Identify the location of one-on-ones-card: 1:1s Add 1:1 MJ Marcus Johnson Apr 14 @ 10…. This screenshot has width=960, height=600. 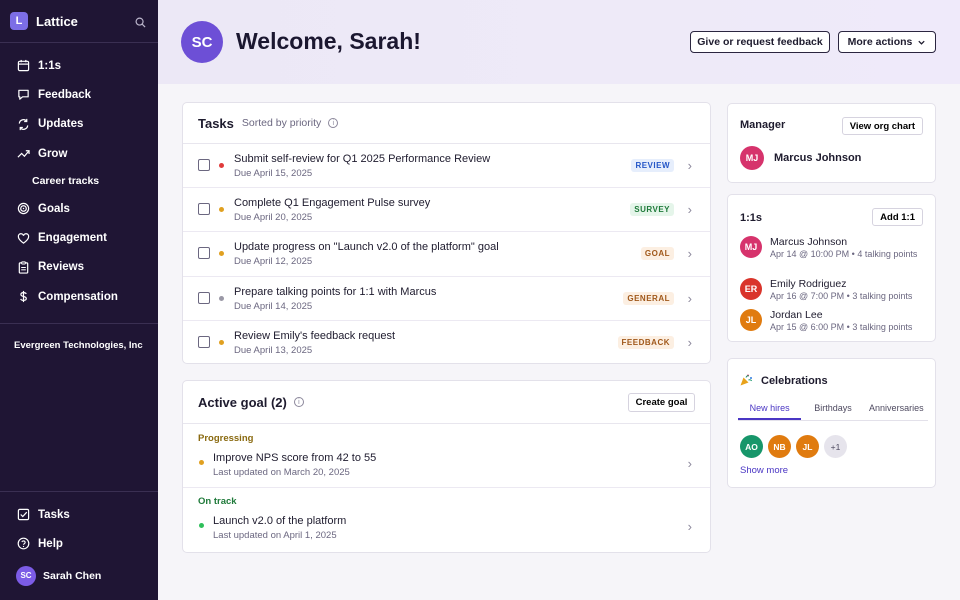
(831, 268).